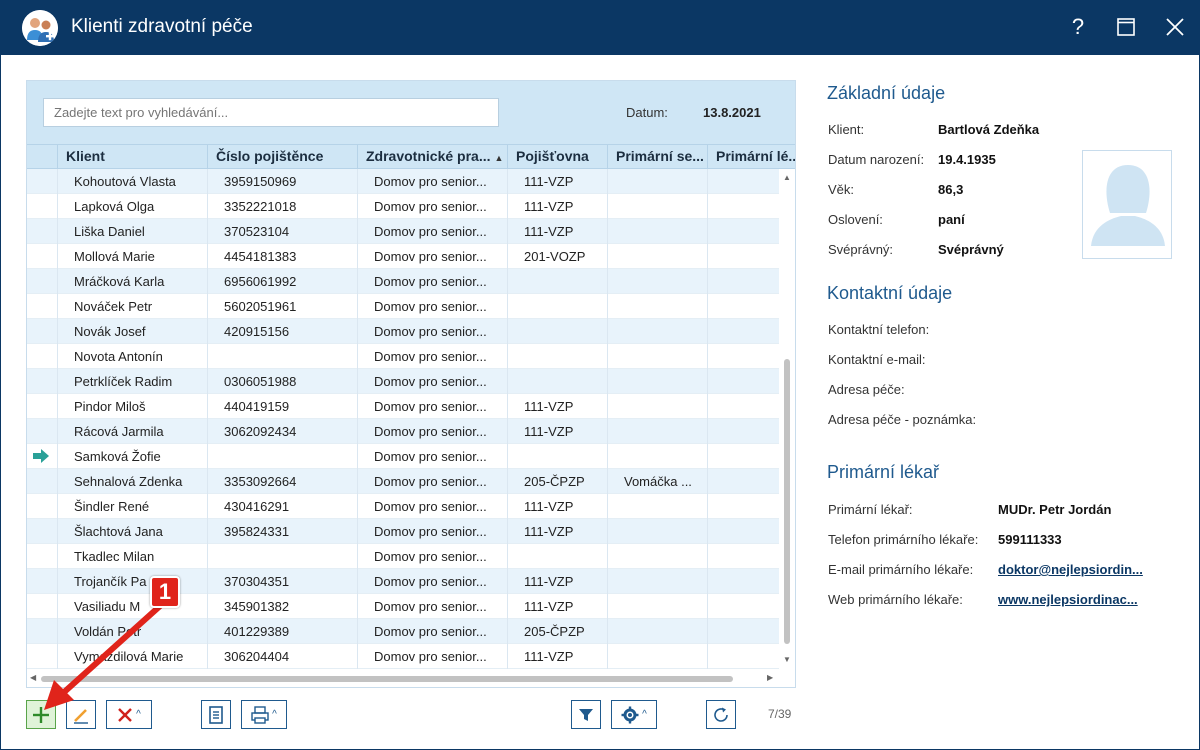  What do you see at coordinates (282, 656) in the screenshot?
I see `table-cell: 306204404` at bounding box center [282, 656].